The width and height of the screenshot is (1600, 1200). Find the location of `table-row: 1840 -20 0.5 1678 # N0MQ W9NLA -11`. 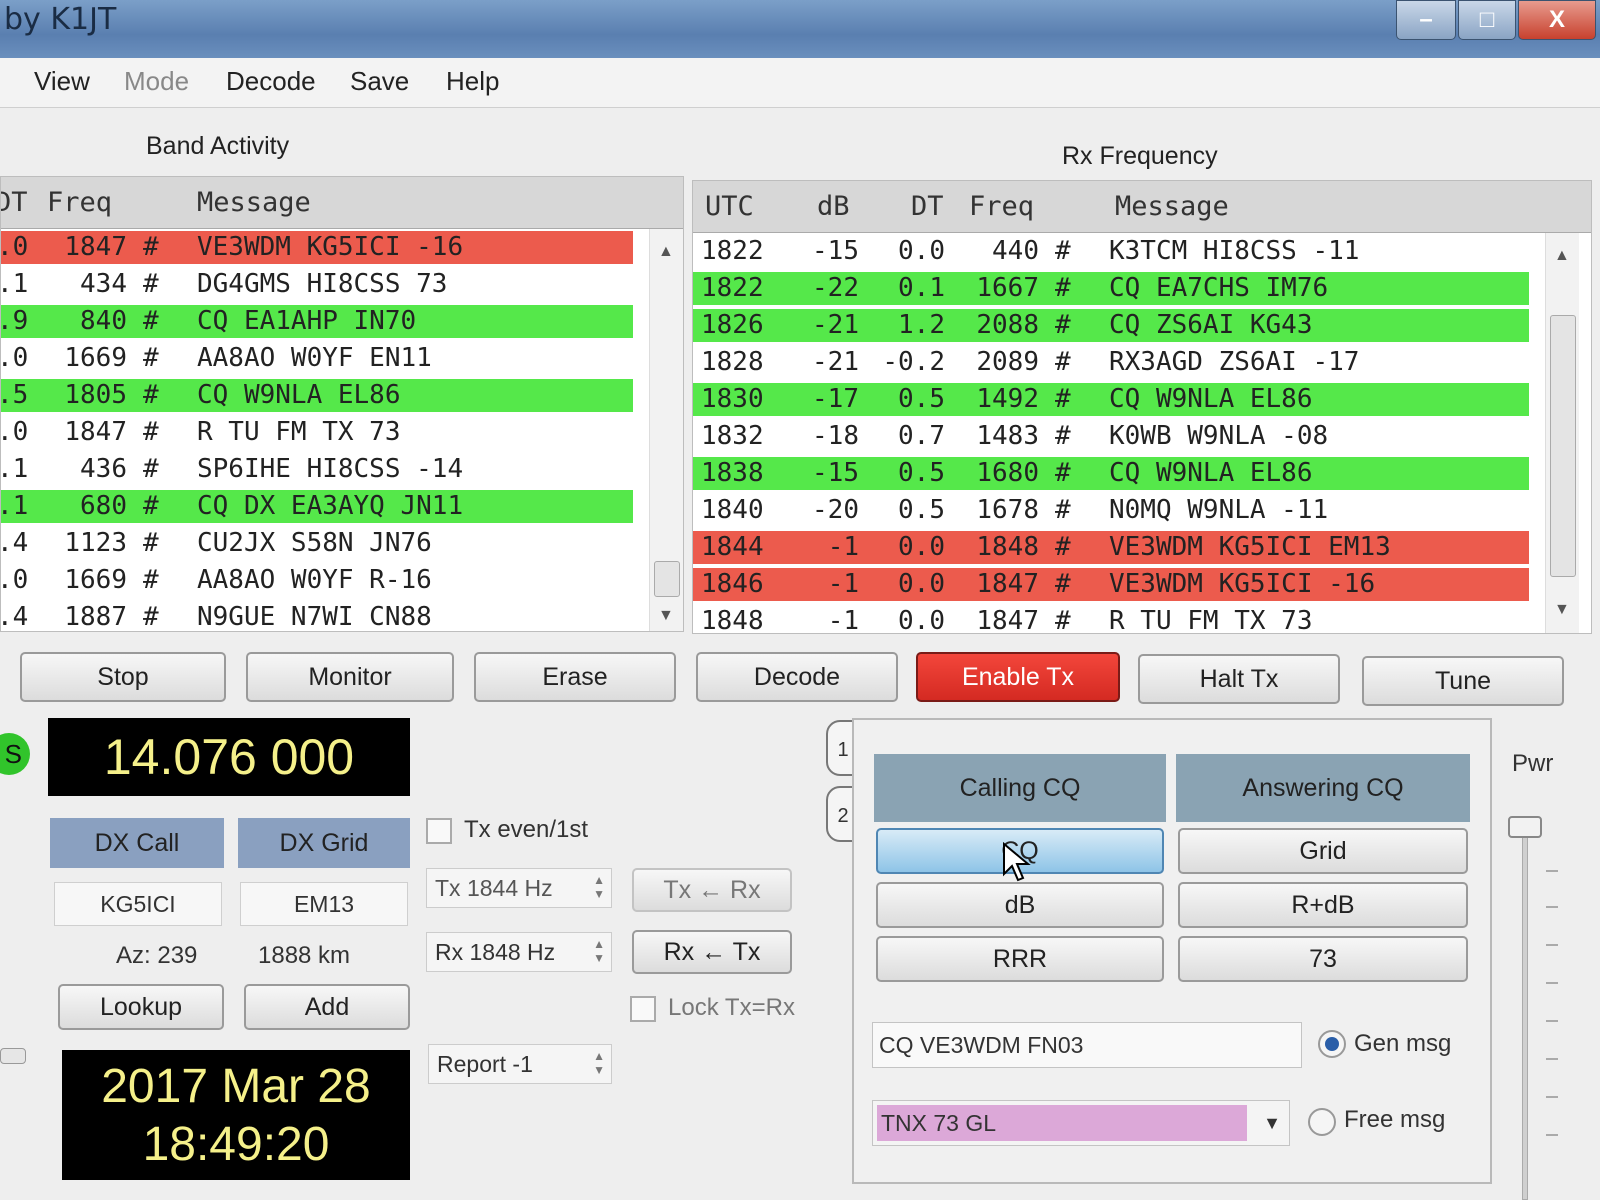

table-row: 1840 -20 0.5 1678 # N0MQ W9NLA -11 is located at coordinates (1142, 510).